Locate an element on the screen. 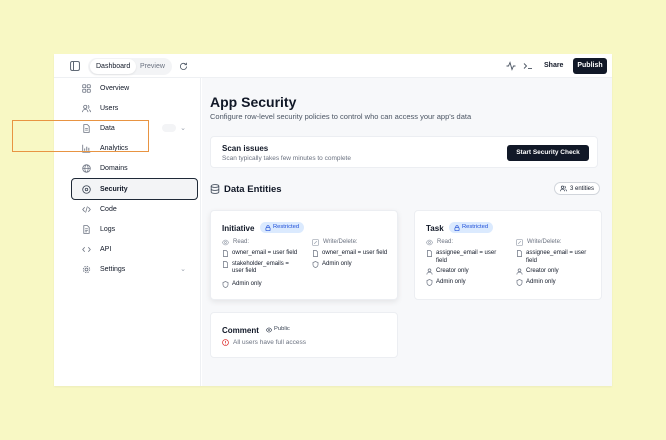 The image size is (666, 440). activity-icon is located at coordinates (511, 66).